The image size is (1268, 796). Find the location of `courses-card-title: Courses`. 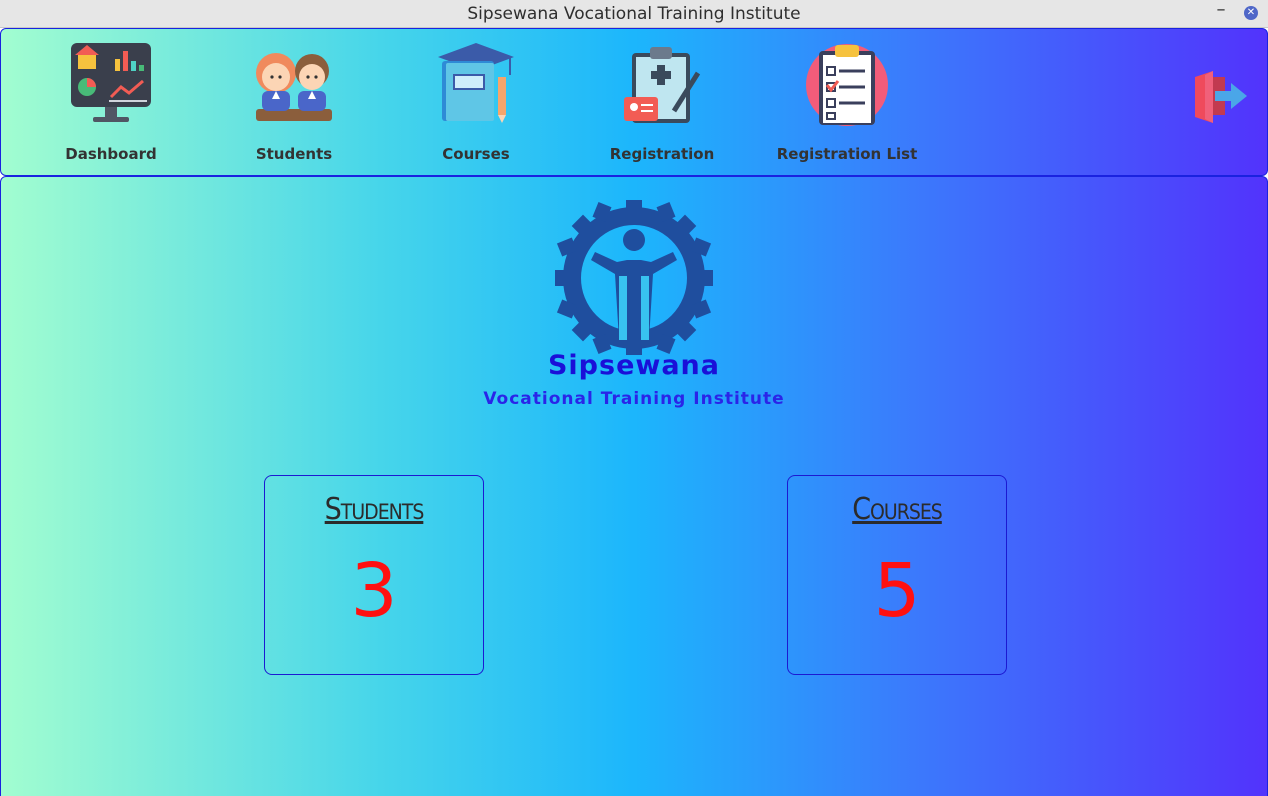

courses-card-title: Courses is located at coordinates (897, 509).